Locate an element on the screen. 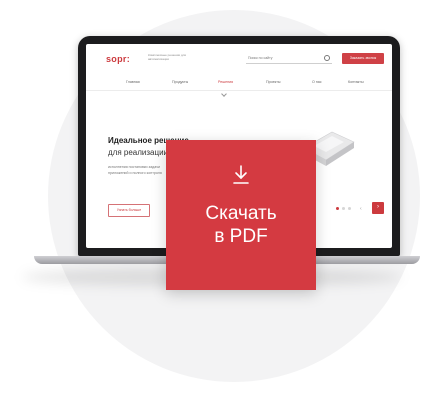 This screenshot has width=426, height=393. nav-item-products: Продукты is located at coordinates (180, 82).